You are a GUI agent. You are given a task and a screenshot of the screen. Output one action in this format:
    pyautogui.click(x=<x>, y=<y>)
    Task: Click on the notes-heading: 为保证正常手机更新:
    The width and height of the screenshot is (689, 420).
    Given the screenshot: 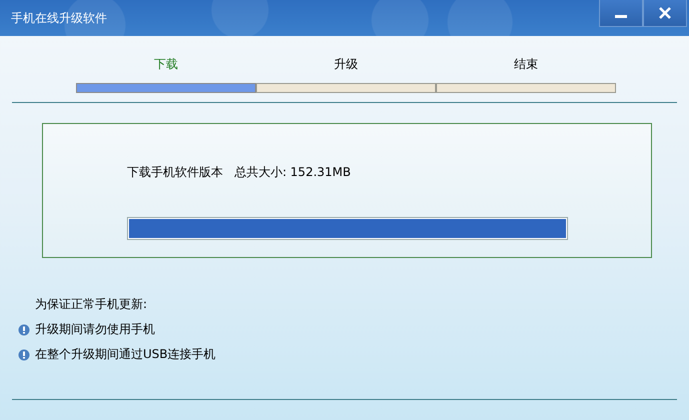 What is the action you would take?
    pyautogui.click(x=91, y=304)
    